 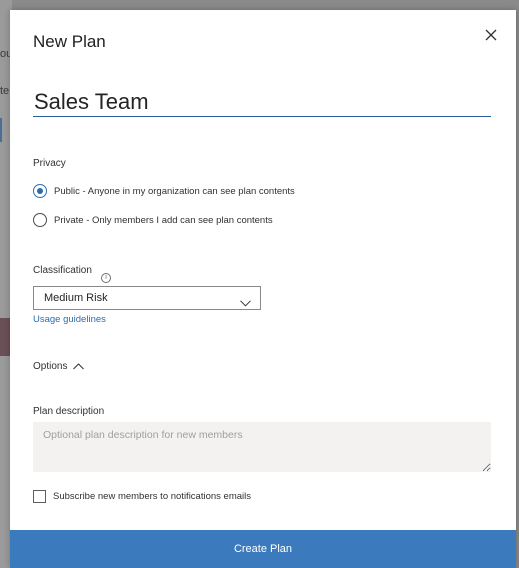 What do you see at coordinates (147, 298) in the screenshot?
I see `classification-dropdown: Medium Risk` at bounding box center [147, 298].